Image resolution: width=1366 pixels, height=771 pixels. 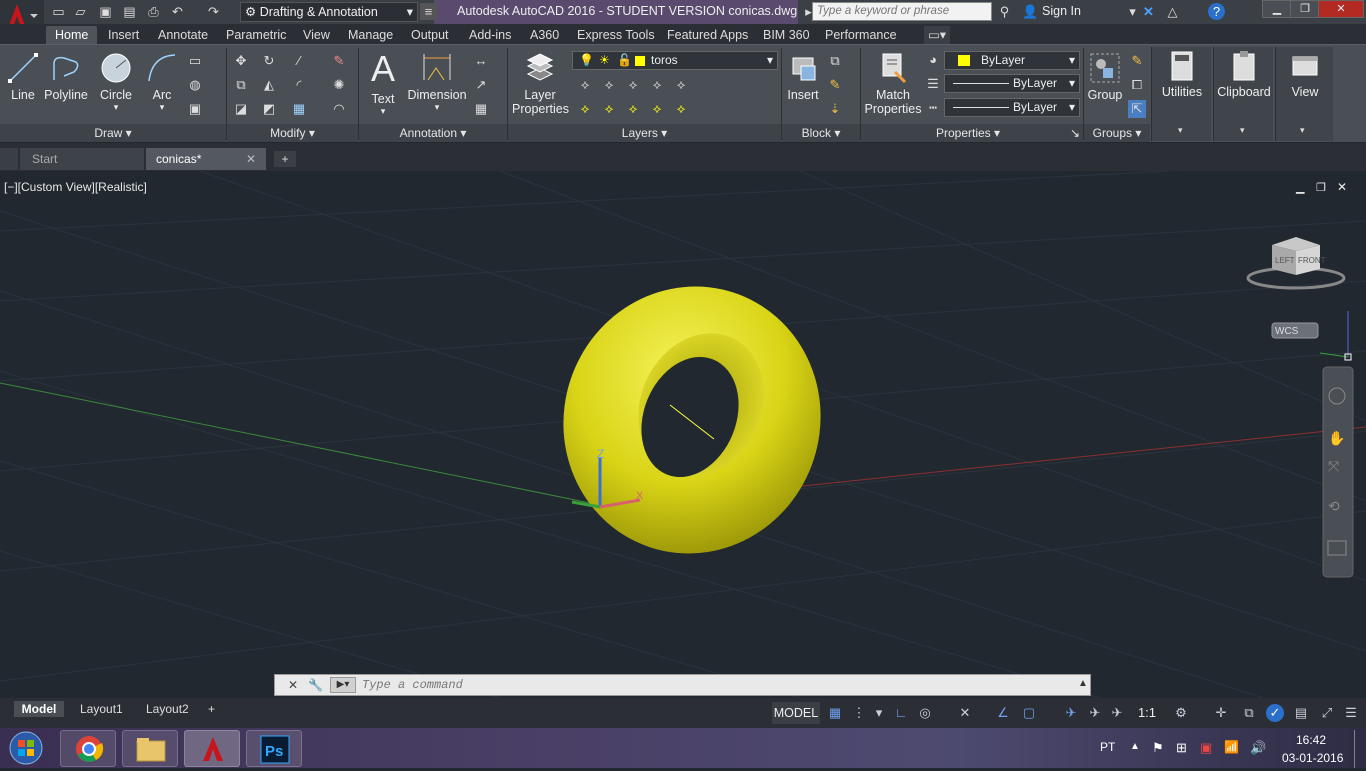 I want to click on new-layout-button: +, so click(x=211, y=709).